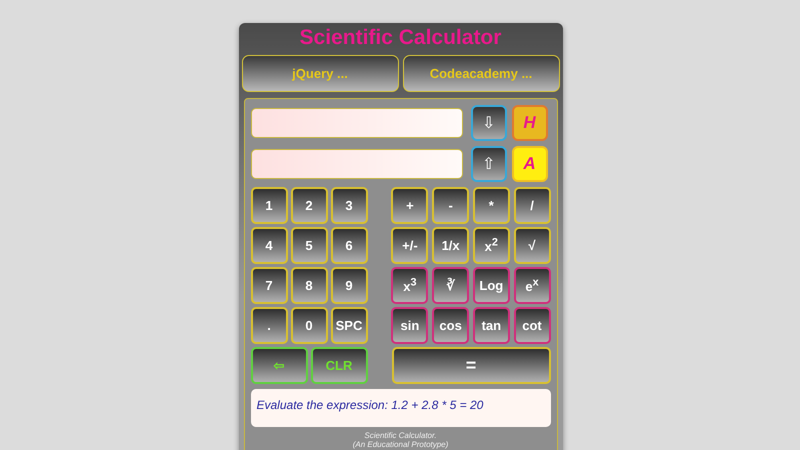 Image resolution: width=800 pixels, height=450 pixels. Describe the element at coordinates (491, 205) in the screenshot. I see `operator-key: *` at that location.